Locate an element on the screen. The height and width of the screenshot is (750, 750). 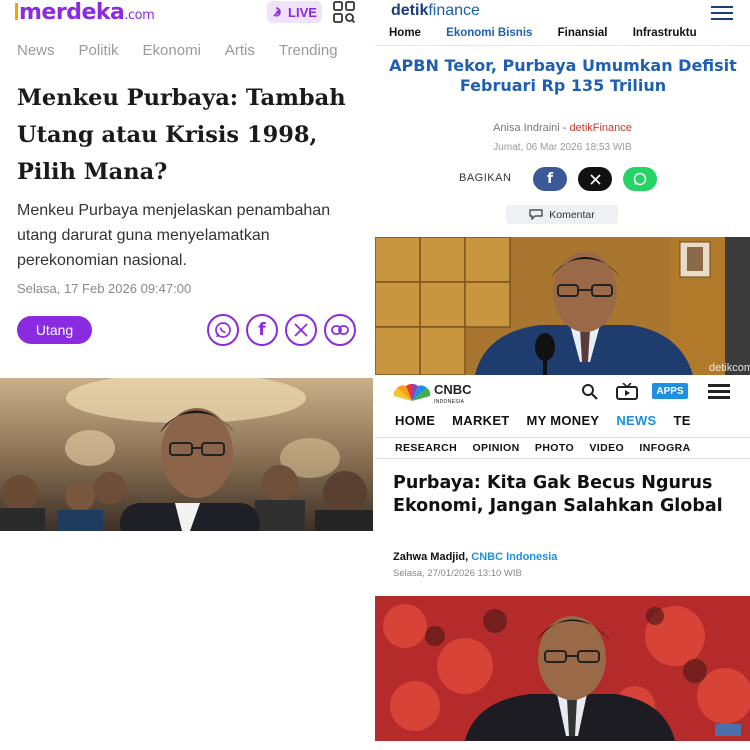
nav-artis: Artis is located at coordinates (240, 50).